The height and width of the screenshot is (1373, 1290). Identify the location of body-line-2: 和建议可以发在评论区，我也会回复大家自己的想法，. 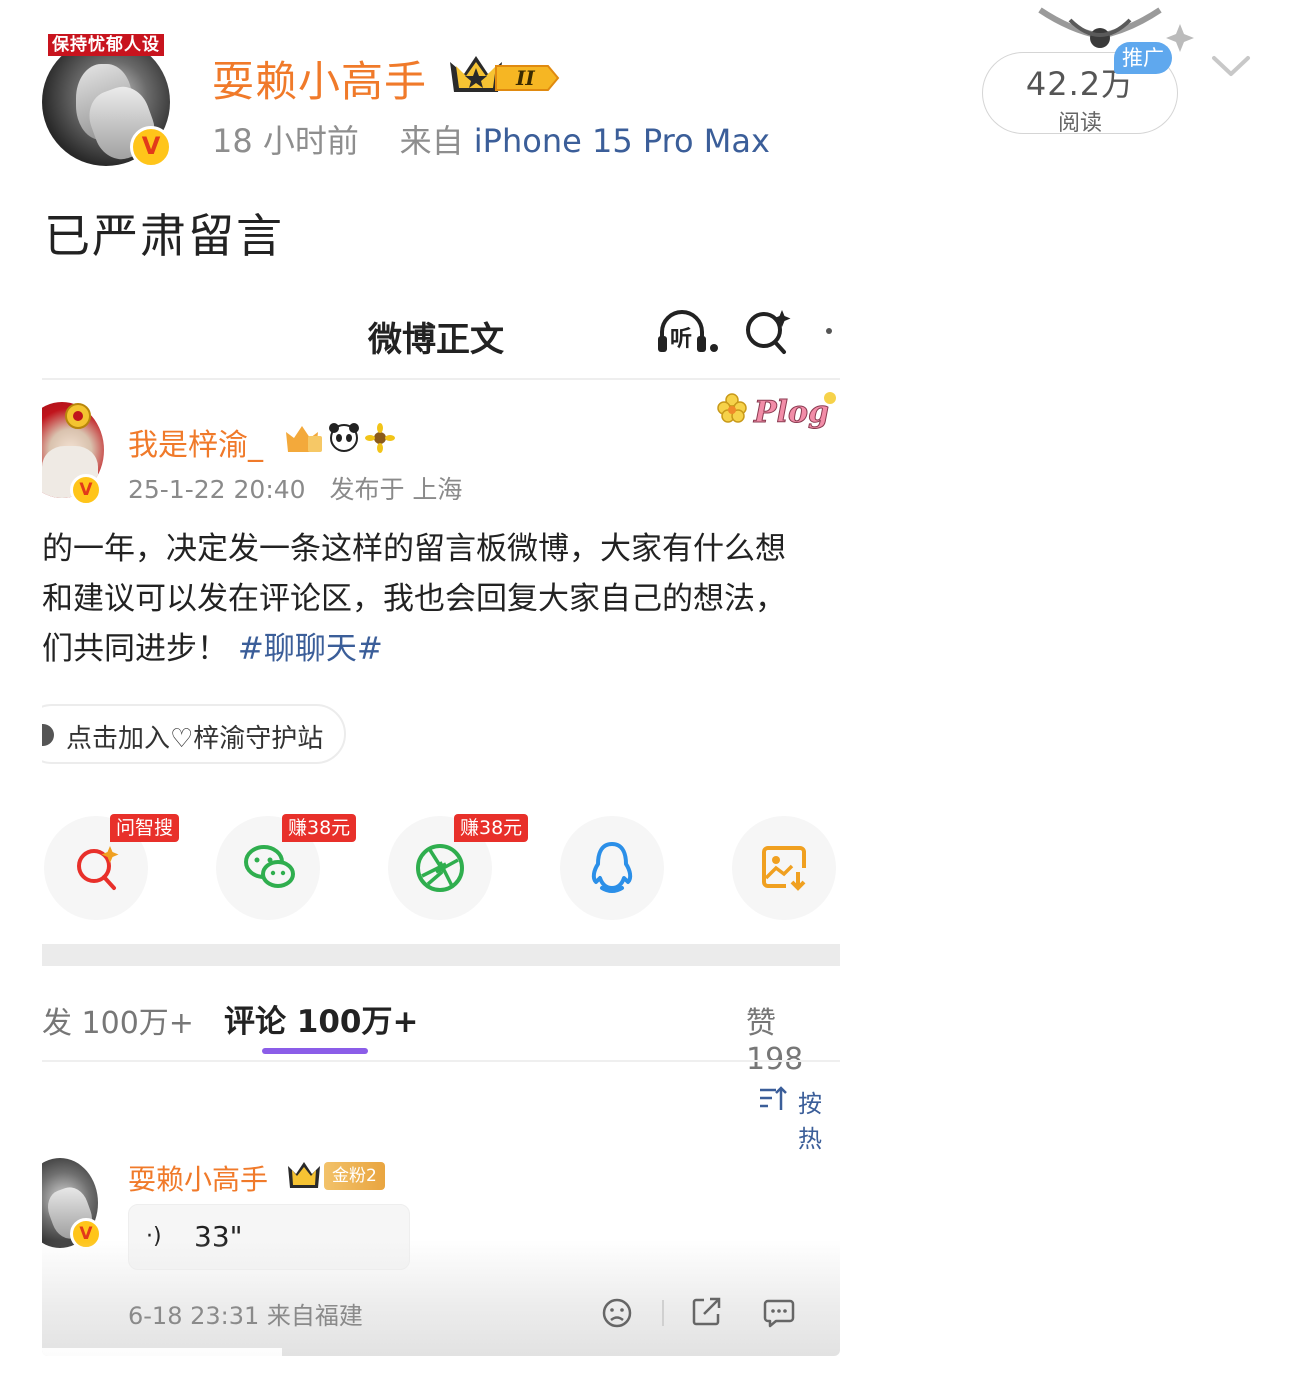
(414, 599).